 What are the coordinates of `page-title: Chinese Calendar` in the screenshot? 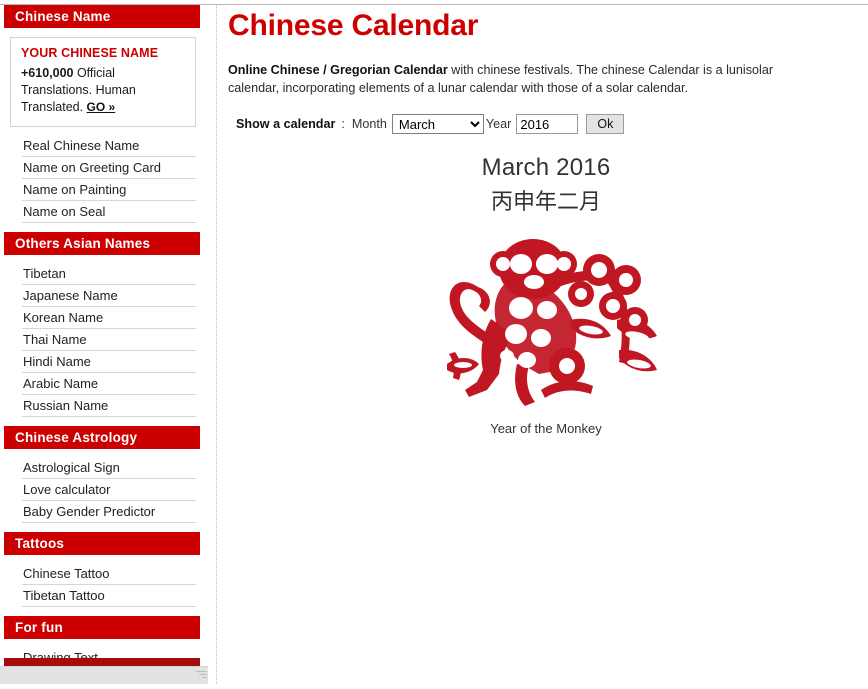 It's located at (353, 25).